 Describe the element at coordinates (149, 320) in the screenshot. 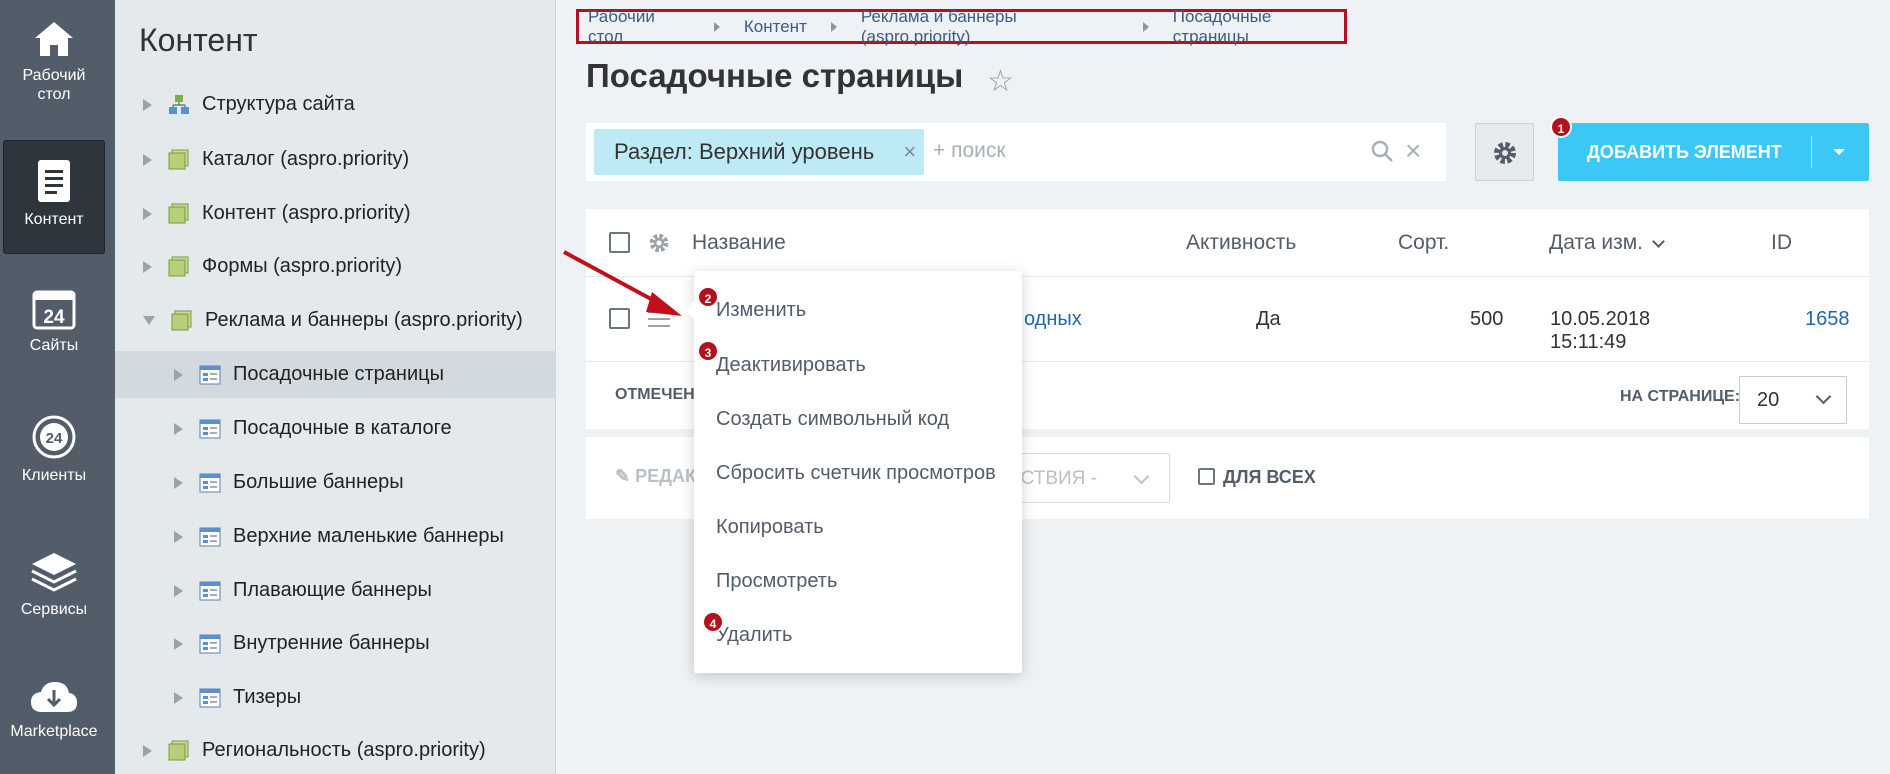

I see `collapse-arrow-icon` at that location.